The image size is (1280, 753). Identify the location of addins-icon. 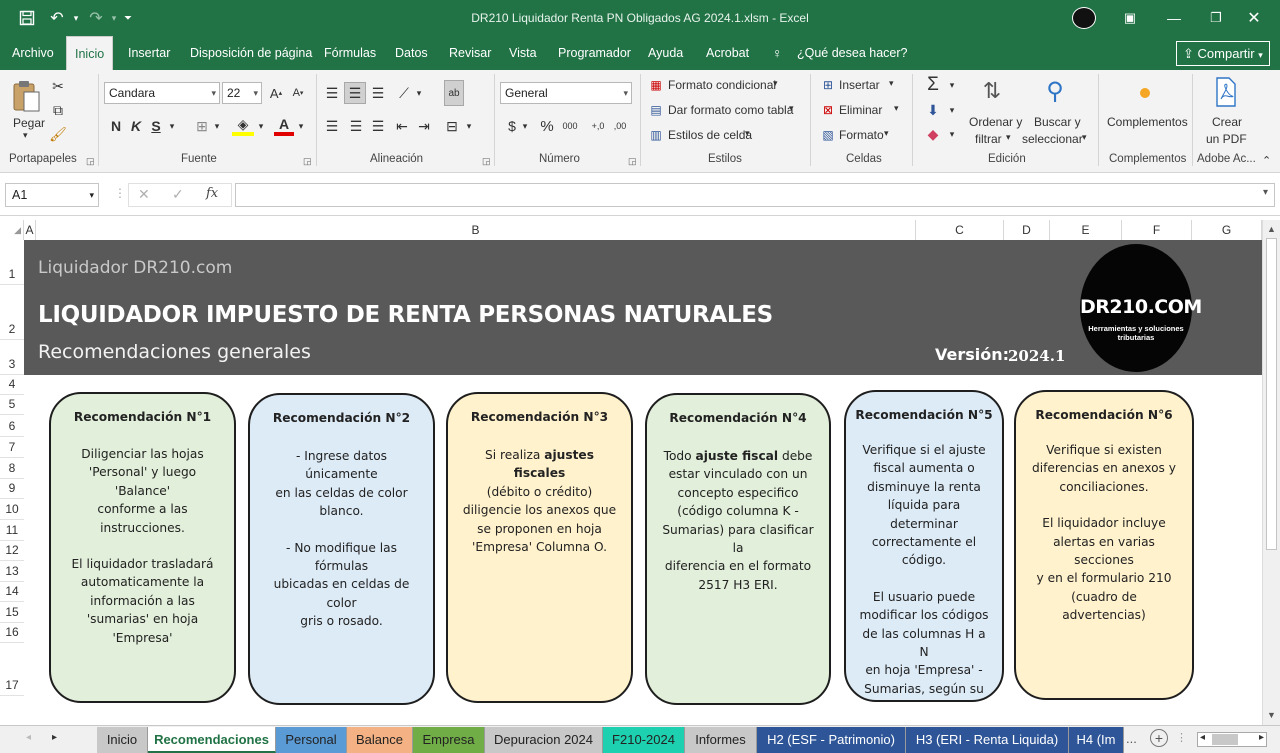
(1145, 93).